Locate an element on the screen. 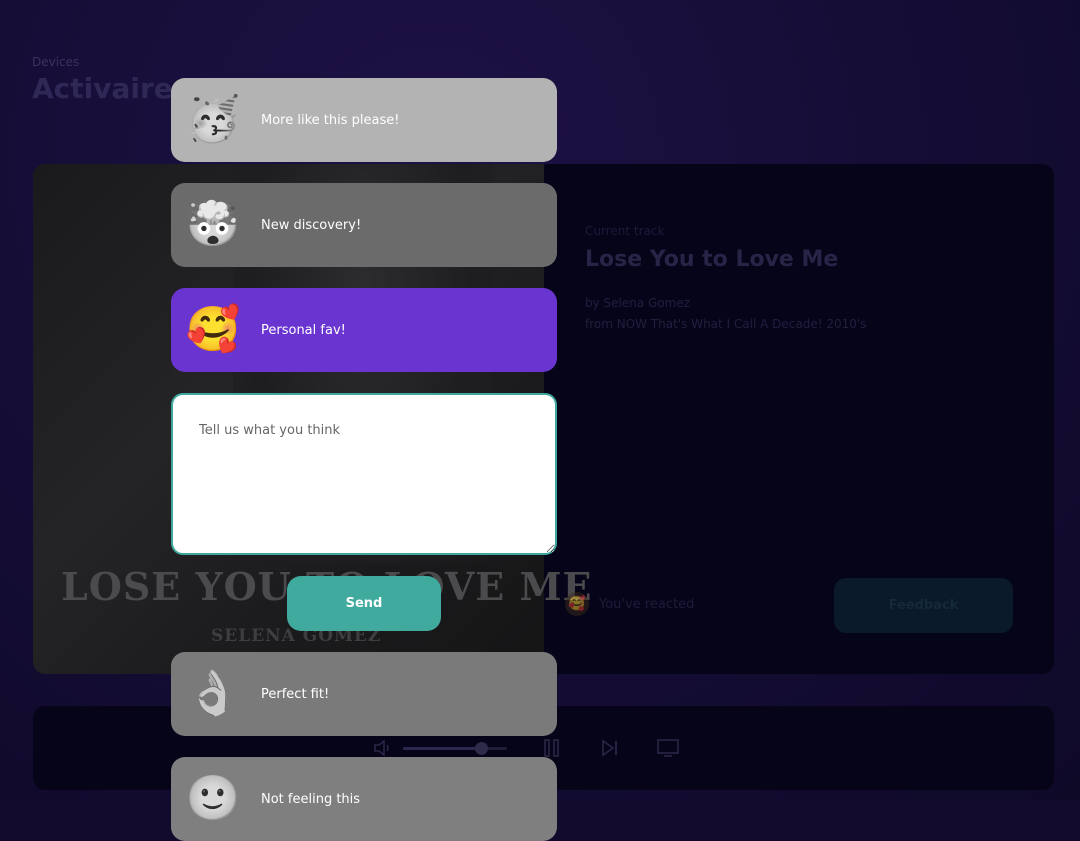  reaction-perfect-fit: 👌 Perfect fit! is located at coordinates (364, 694).